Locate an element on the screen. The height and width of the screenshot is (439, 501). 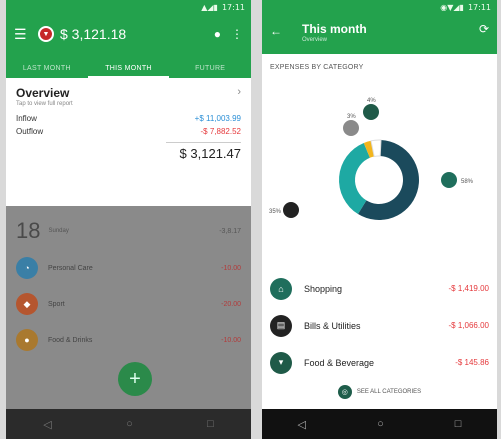
legend-name: Food & Beverage is located at coordinates (339, 362).